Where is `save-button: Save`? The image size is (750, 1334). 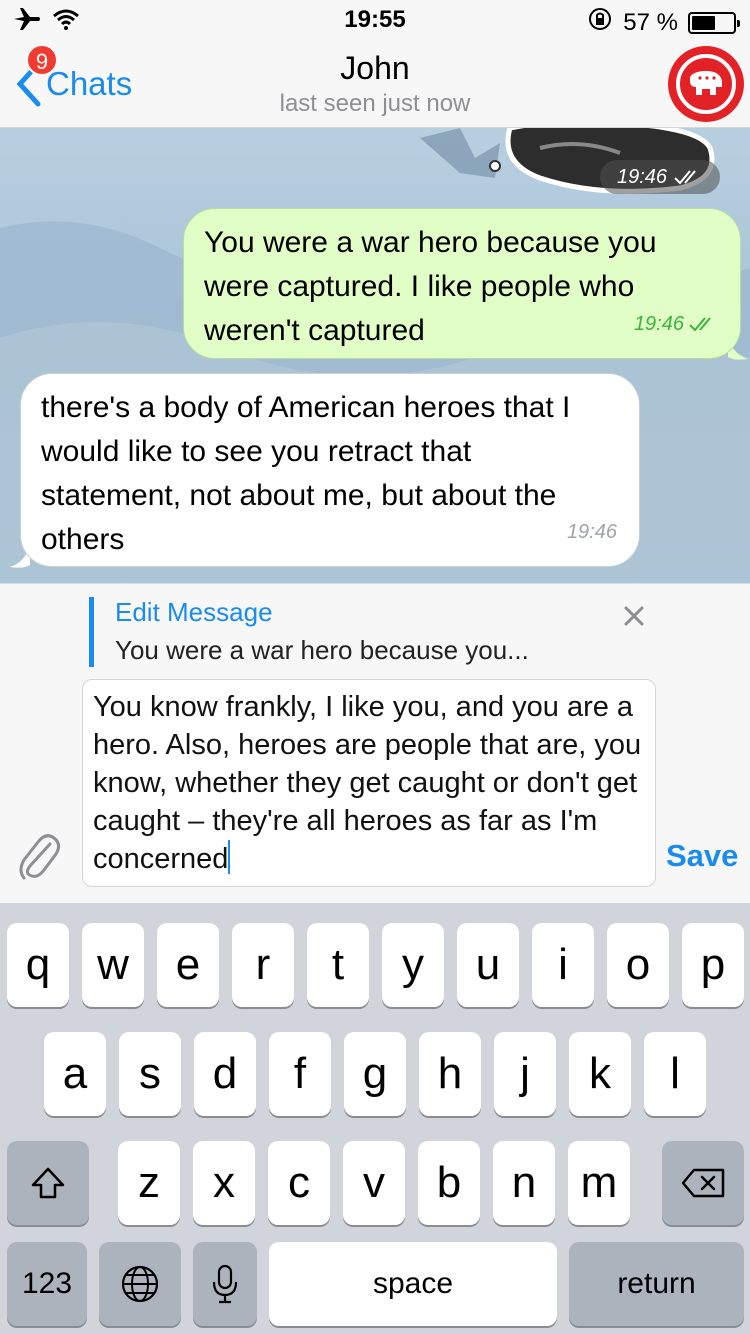 save-button: Save is located at coordinates (702, 856).